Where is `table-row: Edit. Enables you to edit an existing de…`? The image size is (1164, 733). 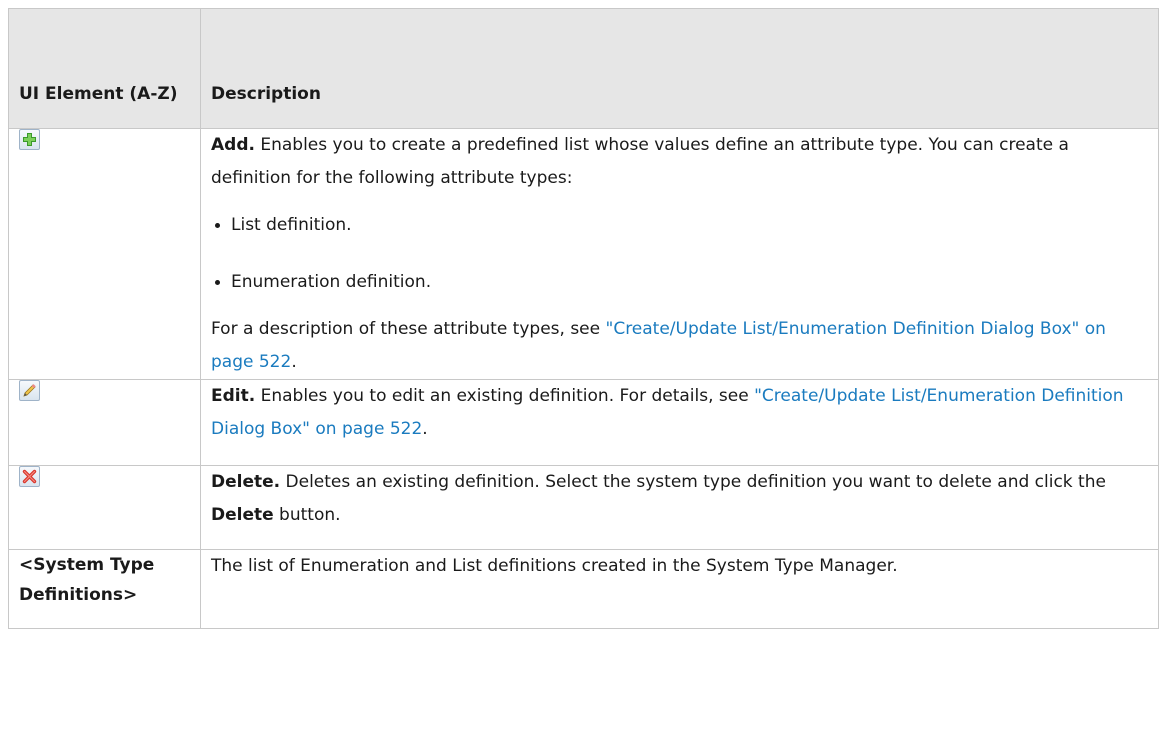
table-row: Edit. Enables you to edit an existing de… is located at coordinates (583, 422).